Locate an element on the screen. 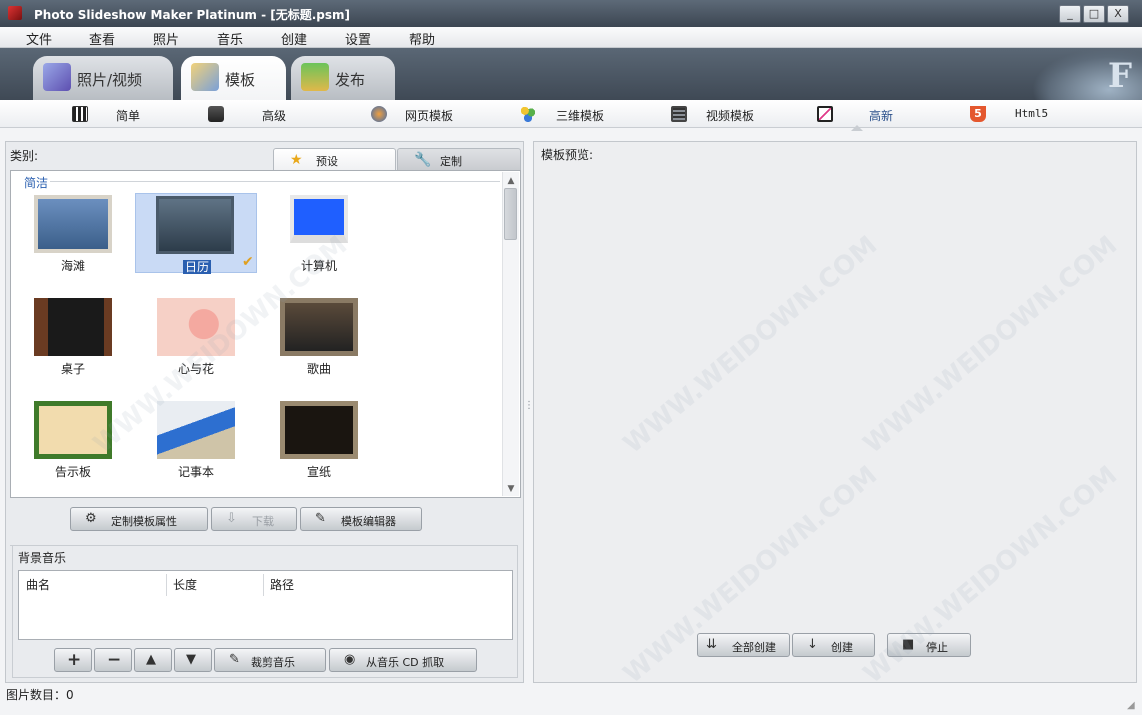 The width and height of the screenshot is (1142, 715). template-item: 计算机 is located at coordinates (319, 233).